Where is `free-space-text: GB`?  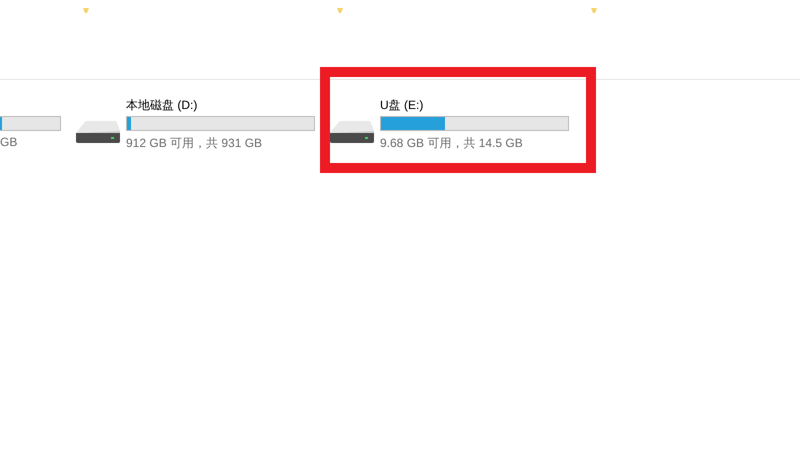
free-space-text: GB is located at coordinates (9, 142).